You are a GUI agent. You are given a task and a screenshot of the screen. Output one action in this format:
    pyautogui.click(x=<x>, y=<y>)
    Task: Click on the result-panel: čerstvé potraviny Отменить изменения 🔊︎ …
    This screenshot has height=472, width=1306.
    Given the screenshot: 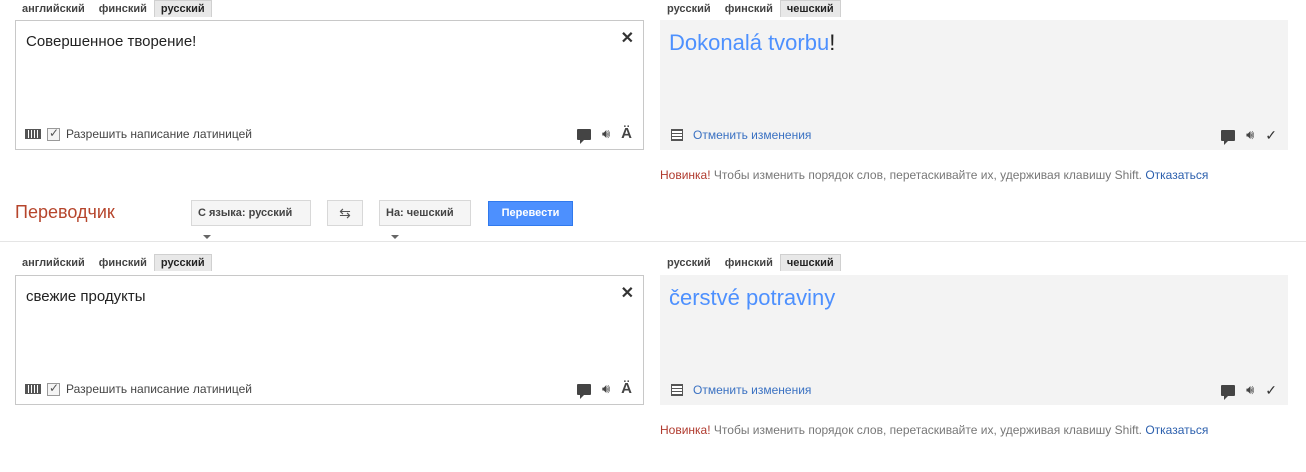 What is the action you would take?
    pyautogui.click(x=974, y=340)
    